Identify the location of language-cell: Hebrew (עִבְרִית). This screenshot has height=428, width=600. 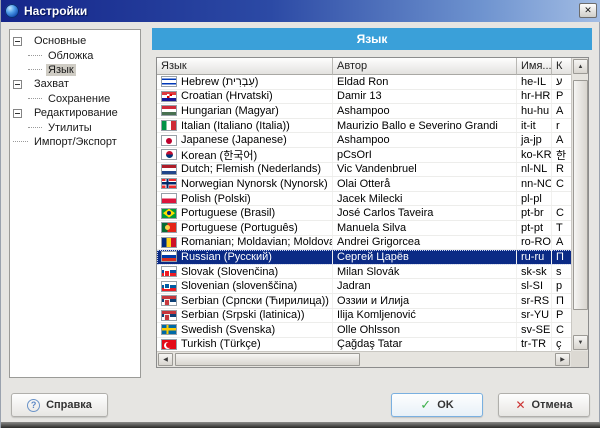
(245, 82).